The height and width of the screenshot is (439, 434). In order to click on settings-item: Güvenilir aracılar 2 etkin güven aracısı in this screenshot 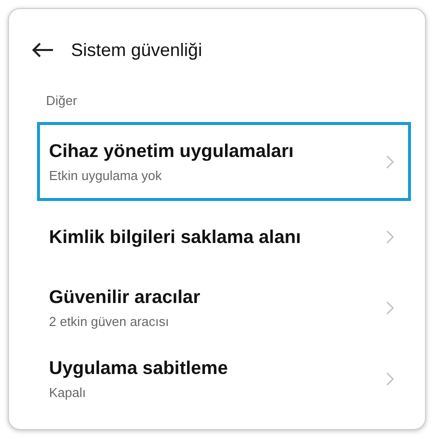, I will do `click(224, 307)`.